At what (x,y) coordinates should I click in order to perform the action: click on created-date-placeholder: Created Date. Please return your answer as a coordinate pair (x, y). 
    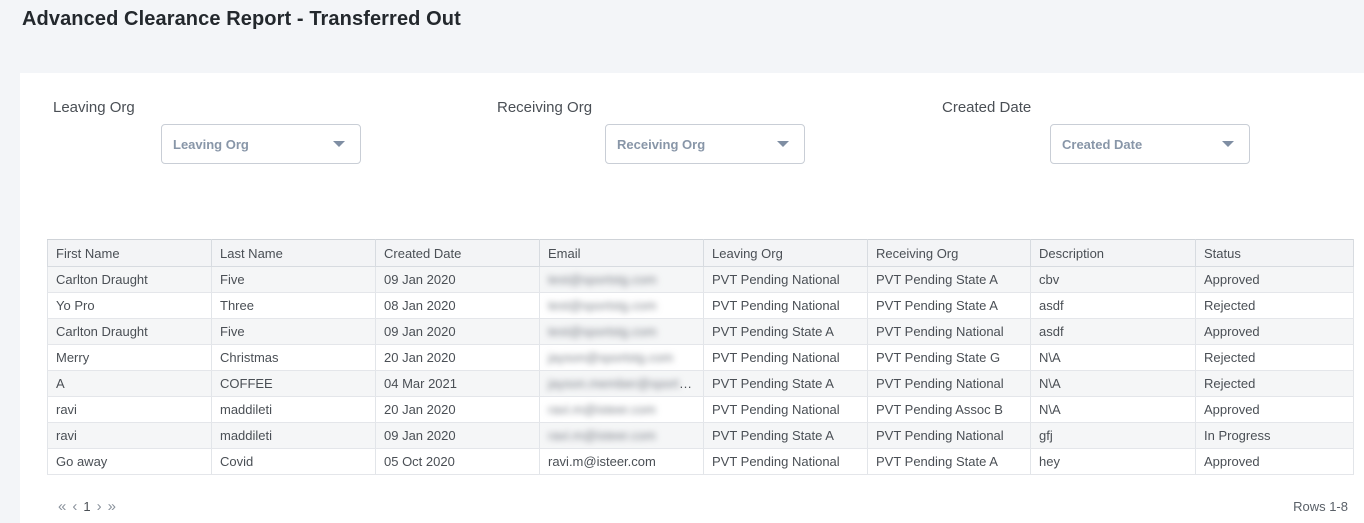
    Looking at the image, I should click on (1102, 144).